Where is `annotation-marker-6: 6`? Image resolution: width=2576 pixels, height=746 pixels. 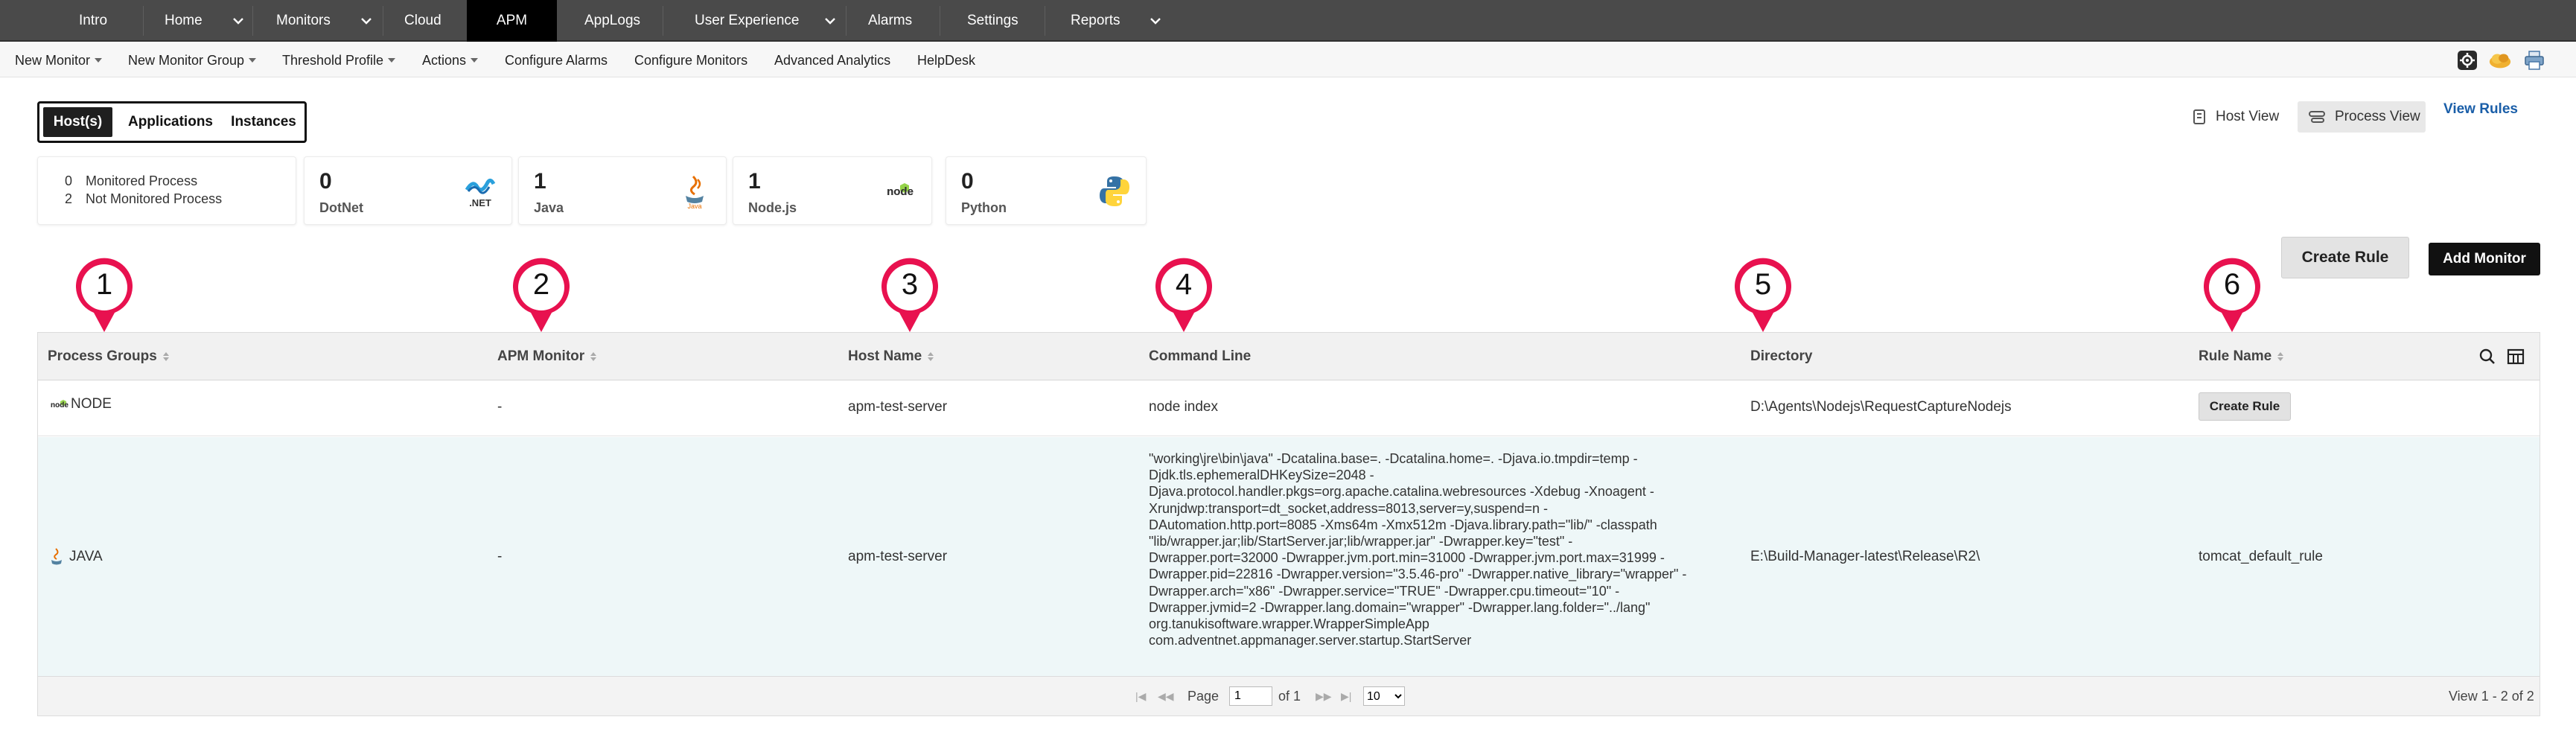
annotation-marker-6: 6 is located at coordinates (2232, 296).